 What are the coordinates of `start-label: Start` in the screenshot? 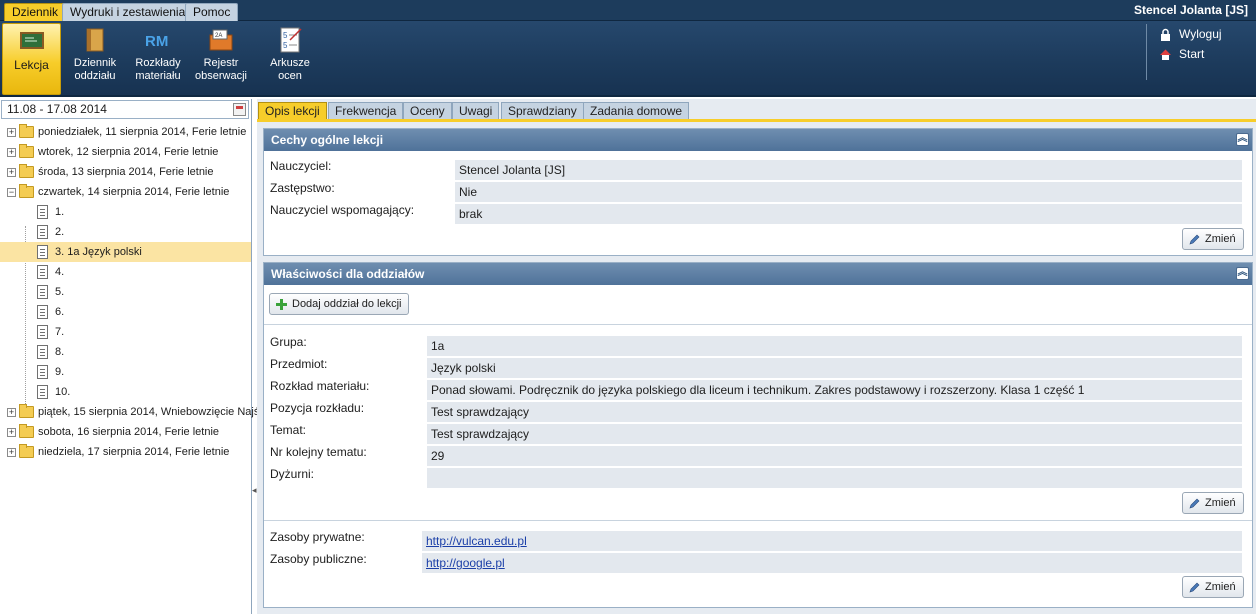 It's located at (1192, 54).